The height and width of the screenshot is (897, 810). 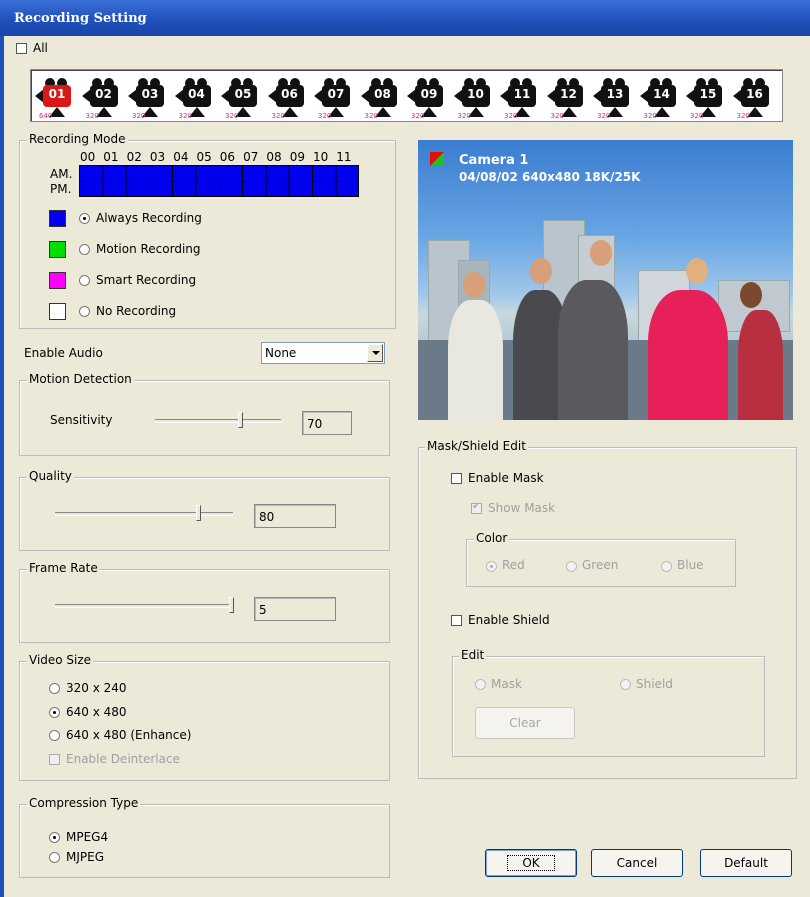 I want to click on camera-number: 10, so click(x=475, y=94).